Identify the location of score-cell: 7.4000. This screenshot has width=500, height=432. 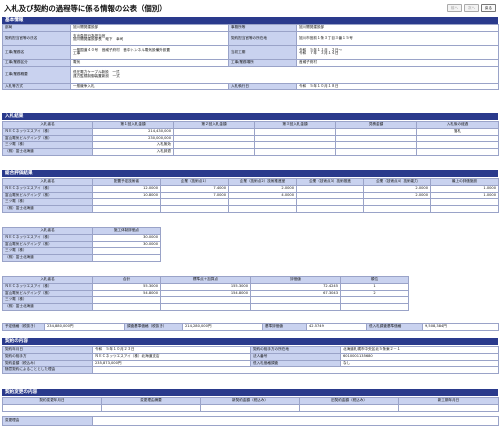
(194, 188).